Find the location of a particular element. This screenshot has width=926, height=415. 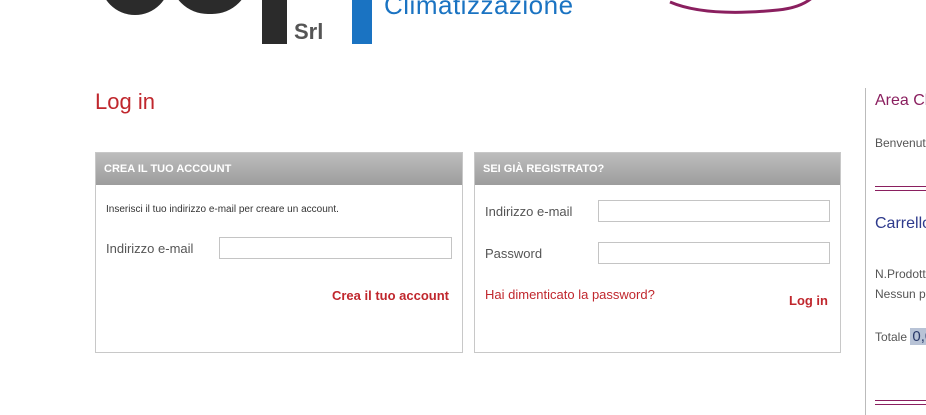

sidebar-rule-2b is located at coordinates (900, 404).